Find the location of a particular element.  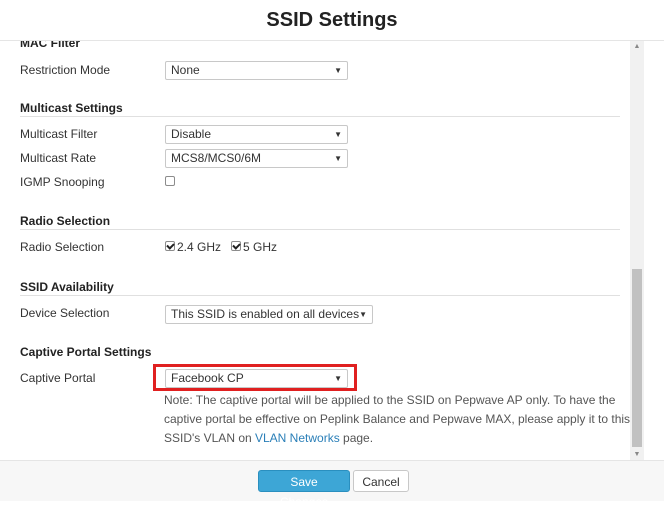

multicast-rate-select: MCS8/MCS0/6M ▼ is located at coordinates (256, 158).